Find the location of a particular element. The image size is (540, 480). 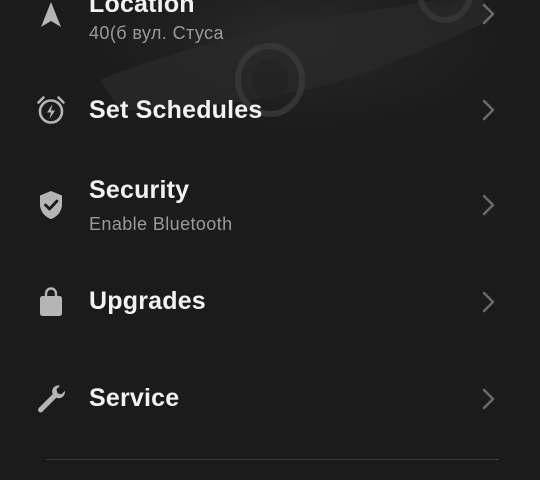

alarm-clock-bolt-icon is located at coordinates (51, 110).